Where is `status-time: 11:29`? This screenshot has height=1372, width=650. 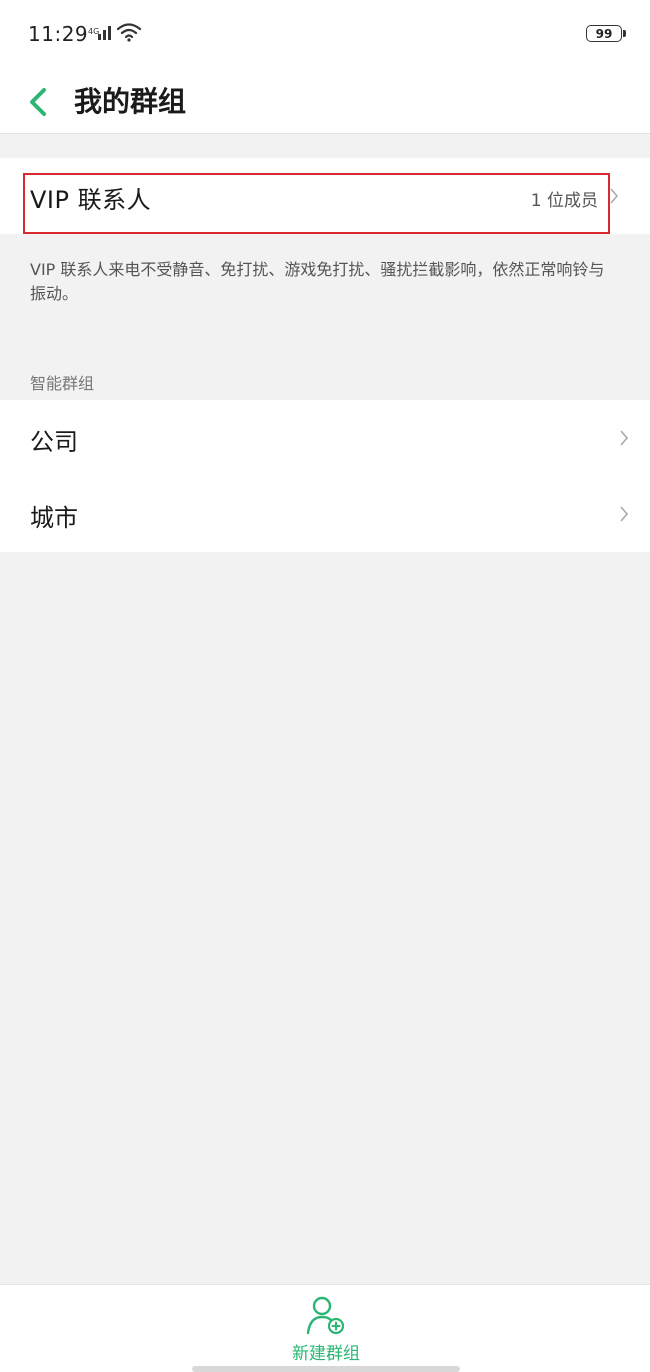
status-time: 11:29 is located at coordinates (58, 34).